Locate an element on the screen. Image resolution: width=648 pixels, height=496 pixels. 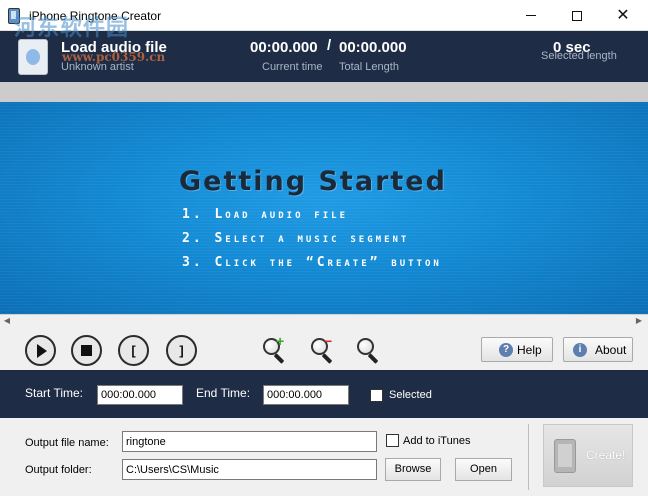
step-1: 1. Load audio file is located at coordinates (265, 214).